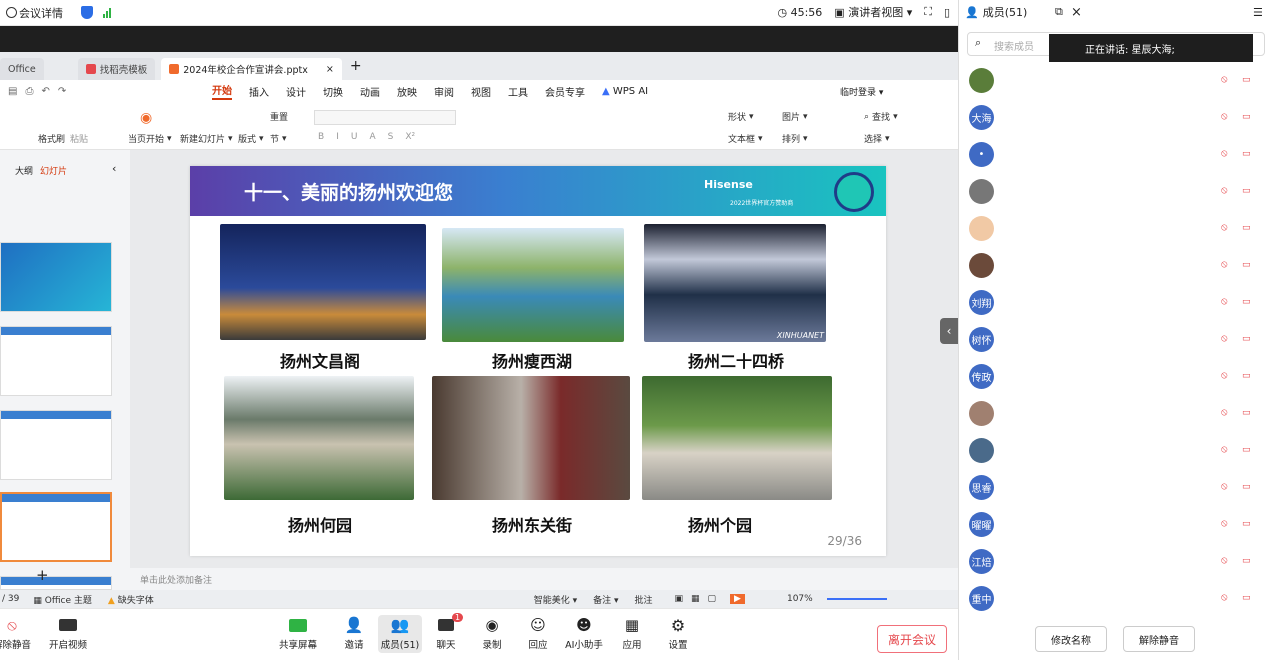  Describe the element at coordinates (42, 575) in the screenshot. I see `add-slide-button: +` at that location.